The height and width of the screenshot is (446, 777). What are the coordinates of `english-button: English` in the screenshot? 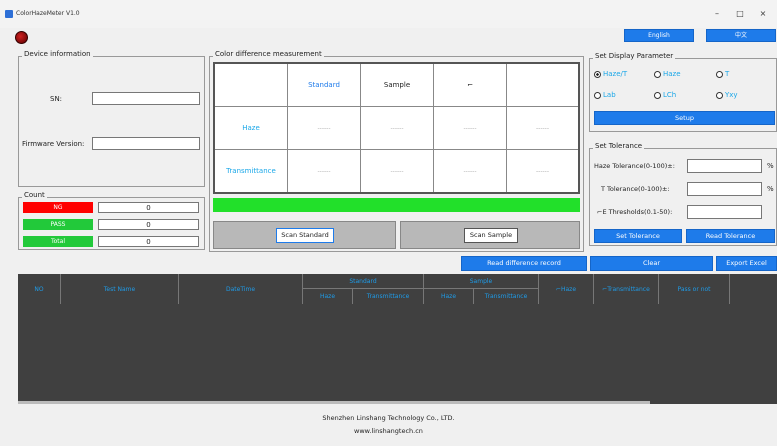 It's located at (659, 35).